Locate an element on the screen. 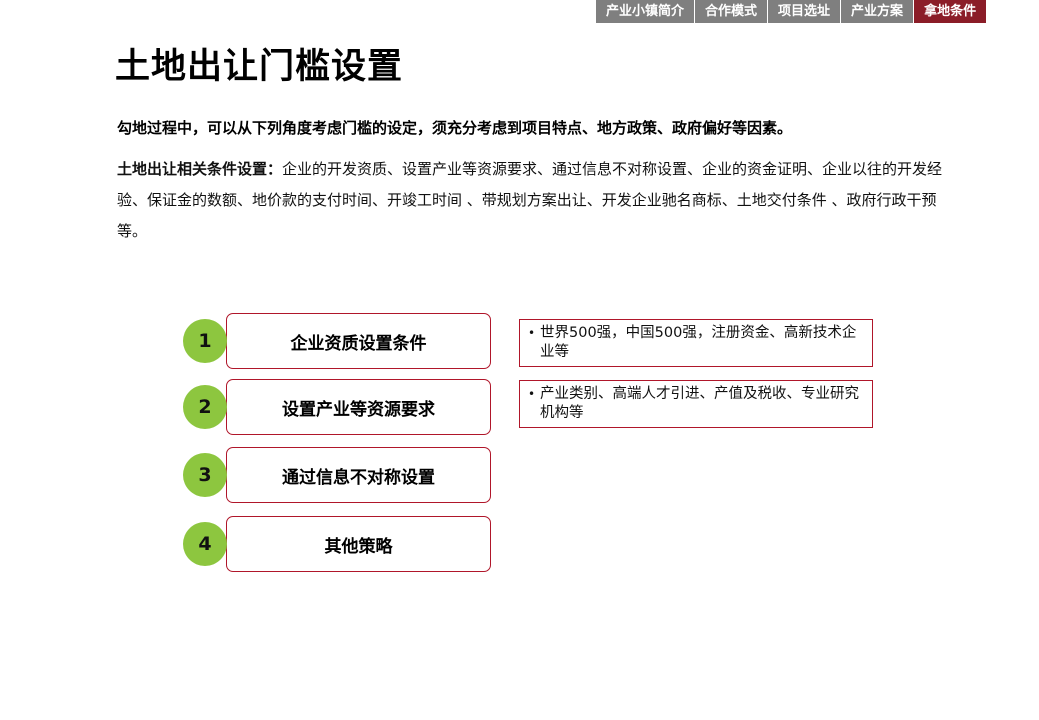 The image size is (1039, 720). step-box: 企业资质设置条件 is located at coordinates (358, 341).